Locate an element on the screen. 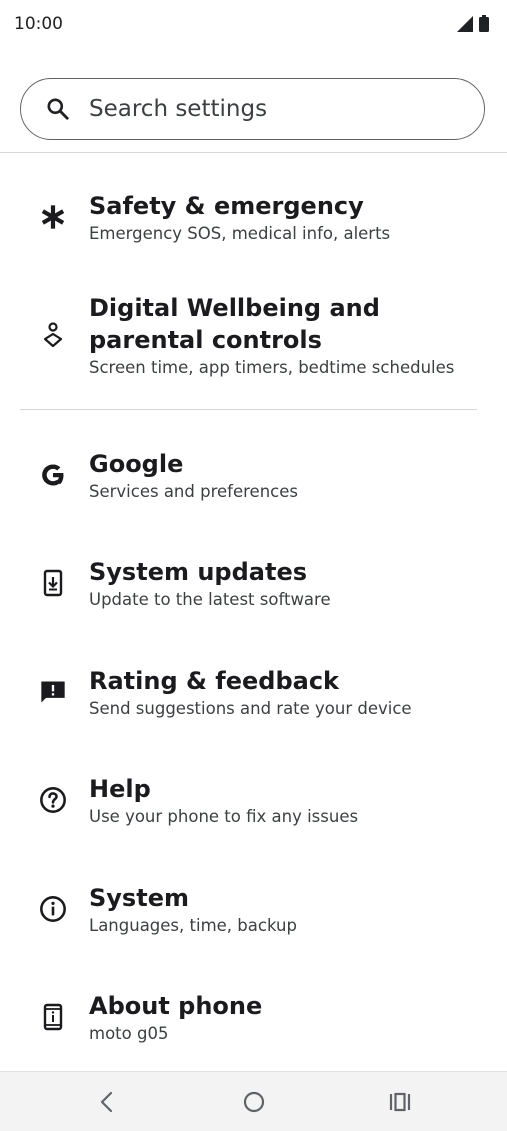 Image resolution: width=507 pixels, height=1131 pixels. setting-text: About phone moto g05 is located at coordinates (283, 1018).